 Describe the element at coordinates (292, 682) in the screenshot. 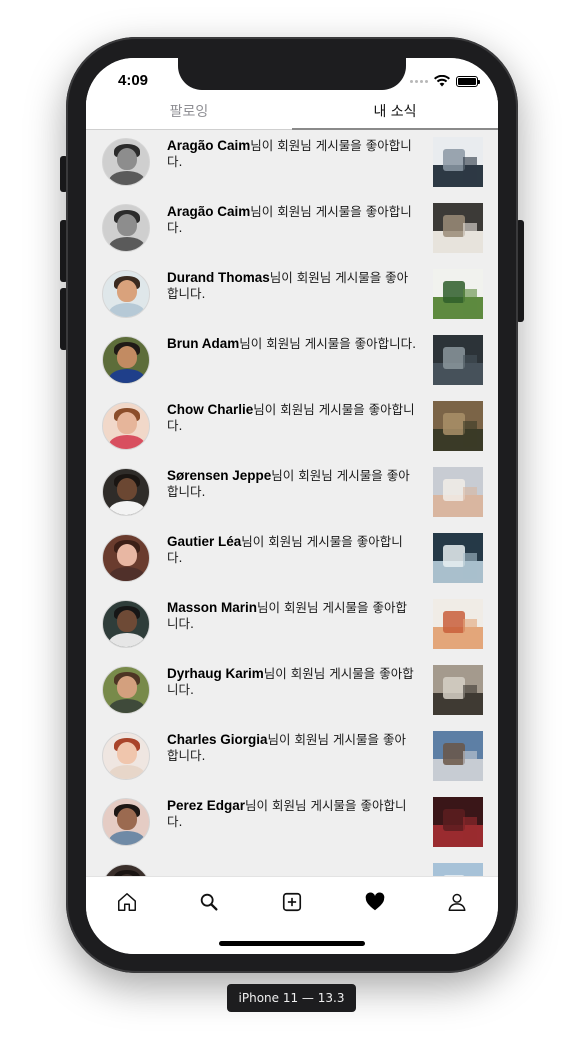

I see `notification-text: Dyrhaug Karim님이 회원님 게시물을 좋아합니다.` at that location.